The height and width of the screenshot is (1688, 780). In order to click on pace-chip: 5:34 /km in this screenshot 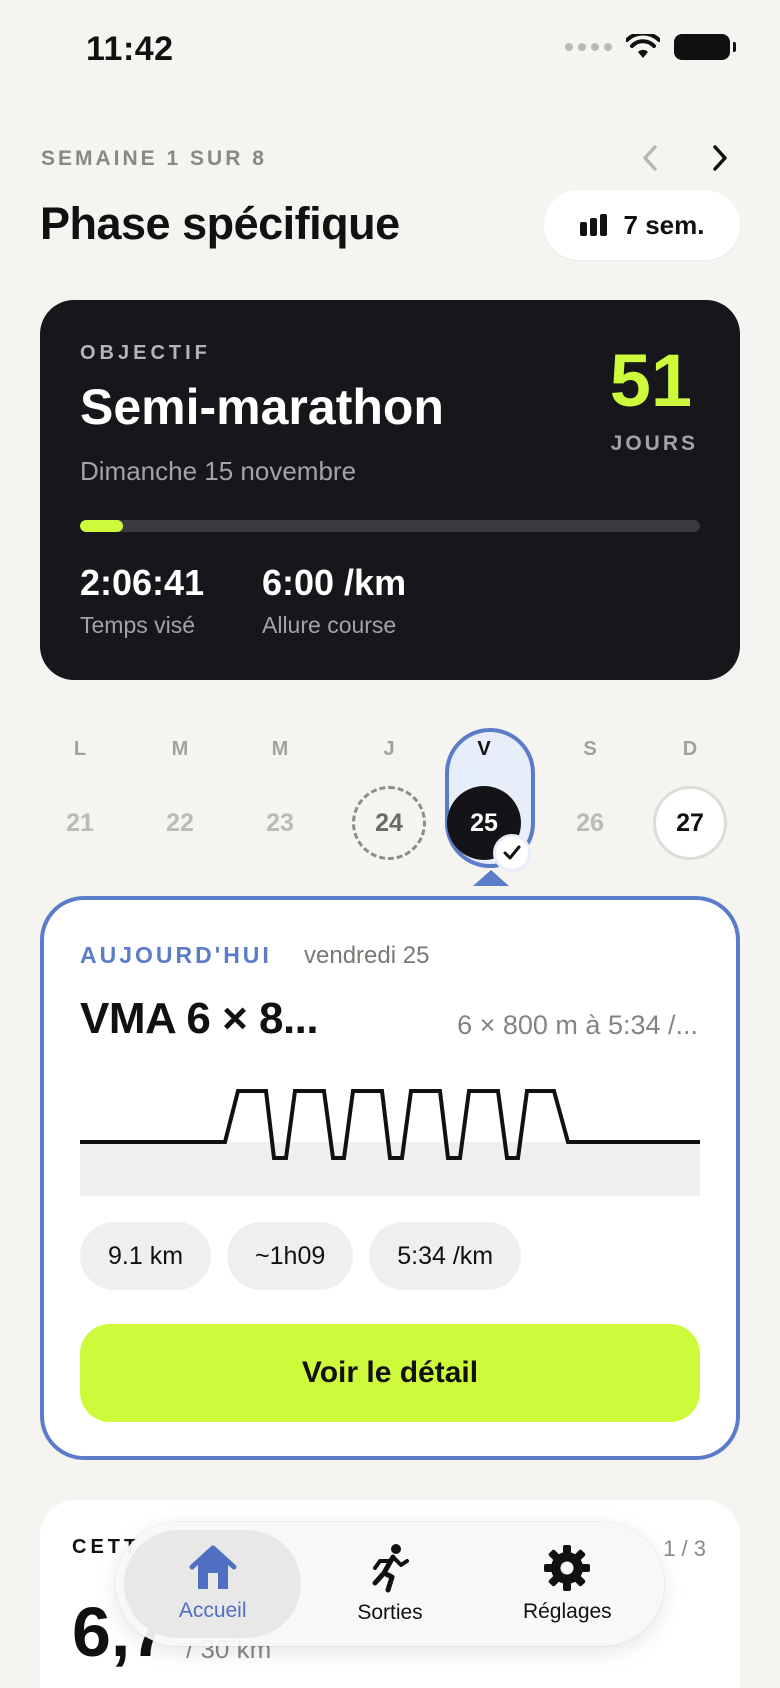, I will do `click(445, 1256)`.